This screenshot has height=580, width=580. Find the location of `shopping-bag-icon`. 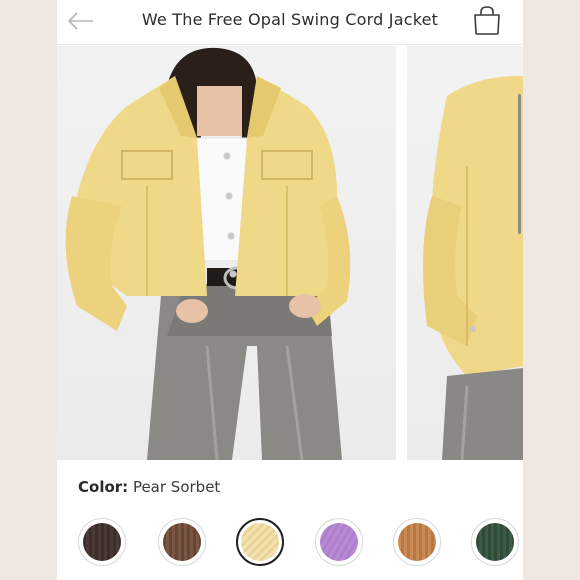

shopping-bag-icon is located at coordinates (487, 20).